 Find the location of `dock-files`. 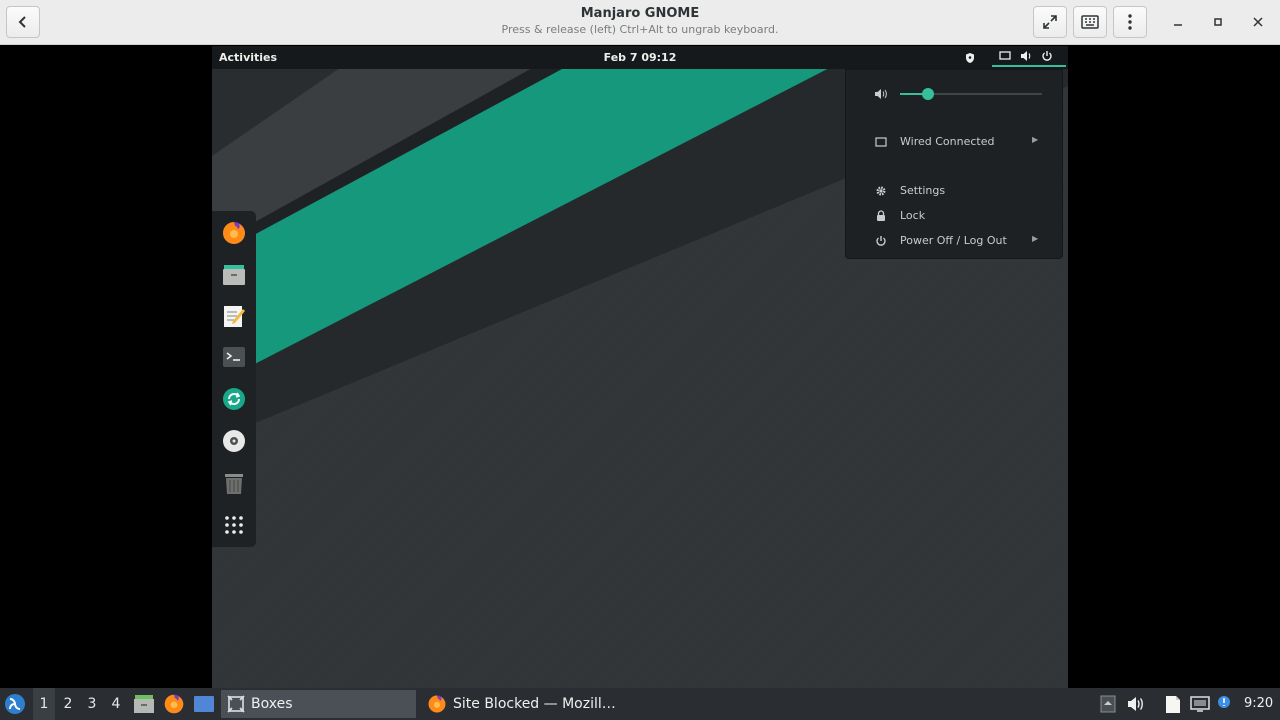

dock-files is located at coordinates (234, 274).